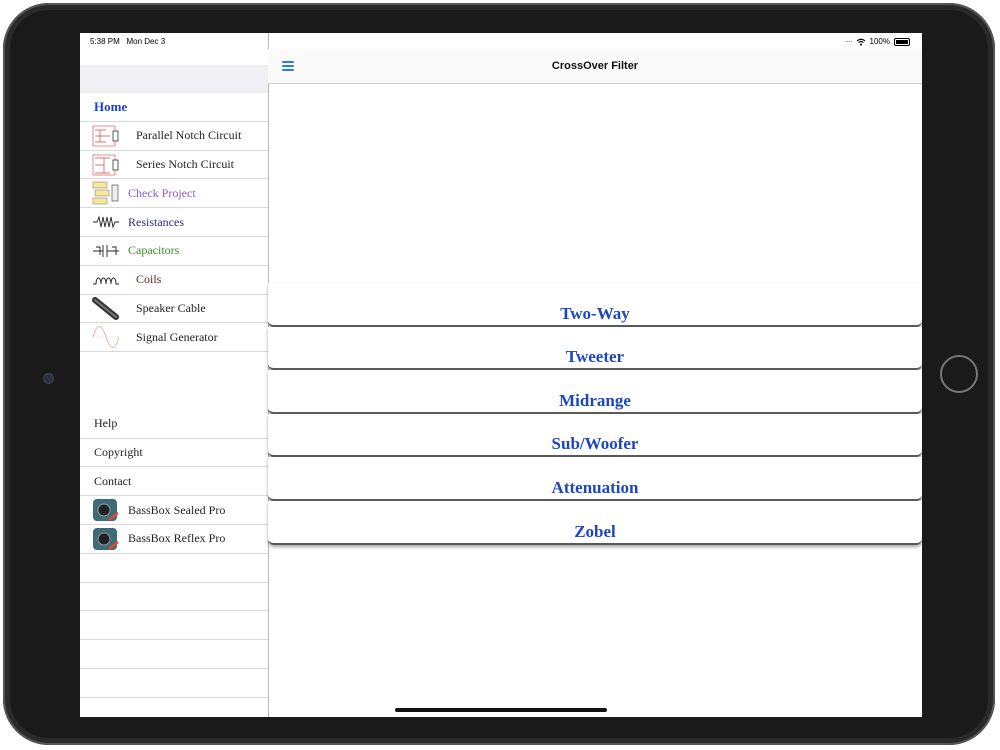 This screenshot has height=750, width=1000. What do you see at coordinates (105, 193) in the screenshot?
I see `check-project-icon` at bounding box center [105, 193].